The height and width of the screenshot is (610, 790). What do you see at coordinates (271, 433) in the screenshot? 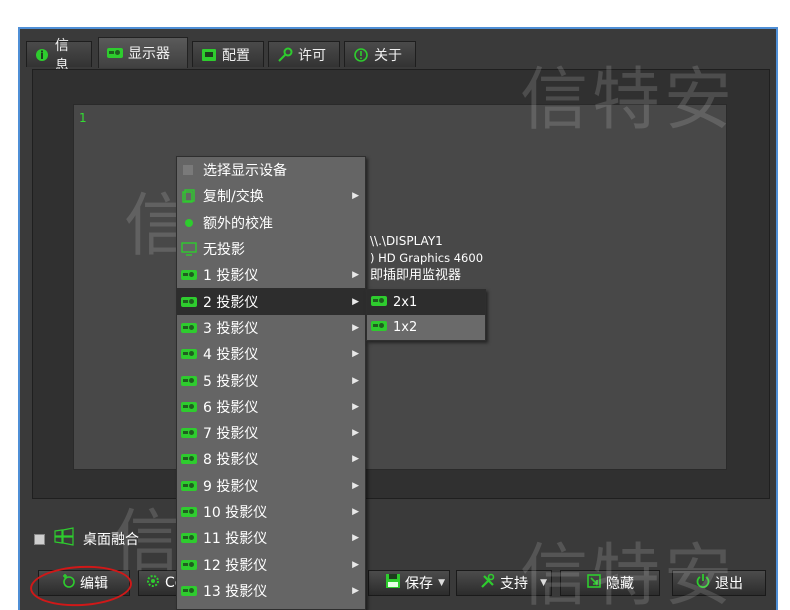
I see `menu-item-7-projectors: 7 投影仪 ▶` at bounding box center [271, 433].